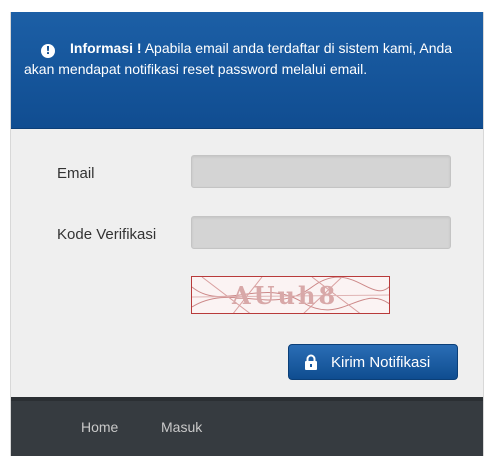 The width and height of the screenshot is (495, 456). I want to click on email-row: Email, so click(247, 175).